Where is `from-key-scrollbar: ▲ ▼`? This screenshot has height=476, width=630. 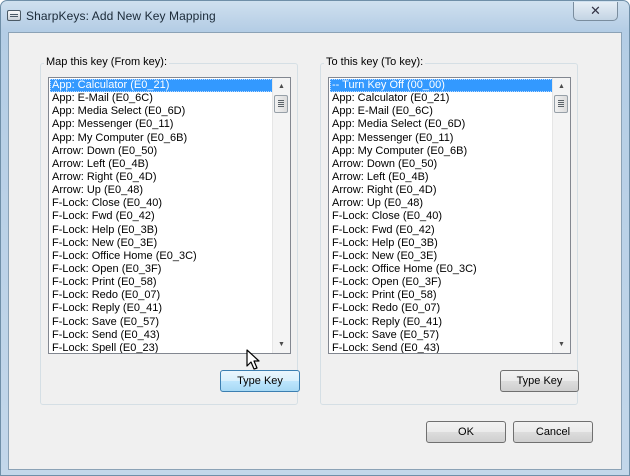 from-key-scrollbar: ▲ ▼ is located at coordinates (281, 215).